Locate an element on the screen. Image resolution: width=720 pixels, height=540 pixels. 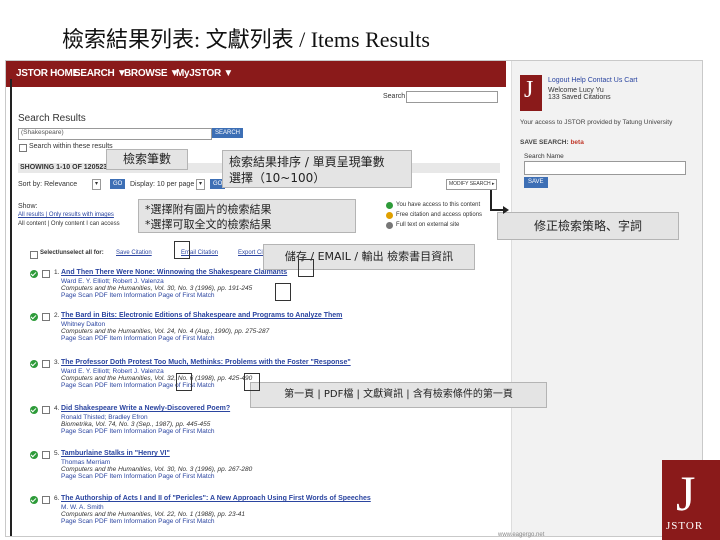
result-number: 2. is located at coordinates (57, 315).